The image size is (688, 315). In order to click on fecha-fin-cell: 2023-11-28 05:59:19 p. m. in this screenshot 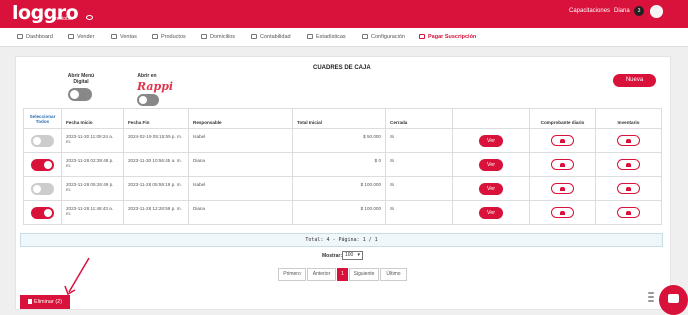, I will do `click(156, 188)`.